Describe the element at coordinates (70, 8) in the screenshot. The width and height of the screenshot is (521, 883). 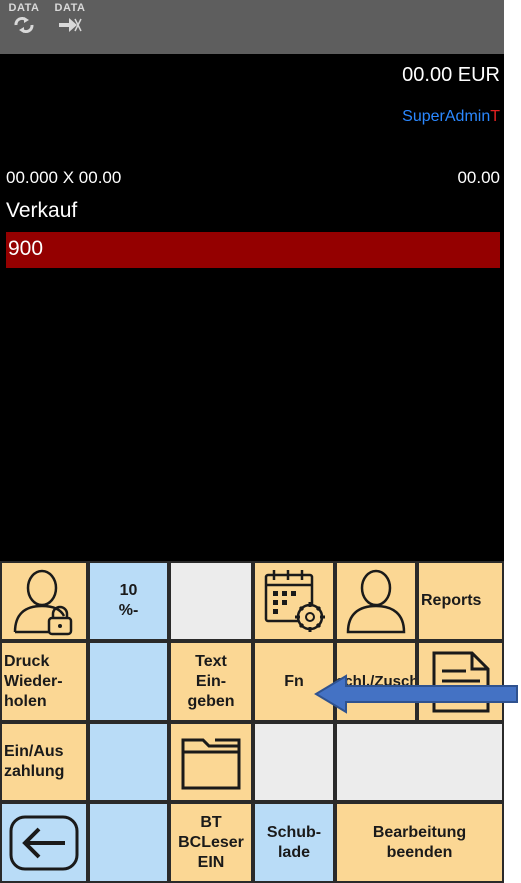
I see `data-transfer-label: DATA` at that location.